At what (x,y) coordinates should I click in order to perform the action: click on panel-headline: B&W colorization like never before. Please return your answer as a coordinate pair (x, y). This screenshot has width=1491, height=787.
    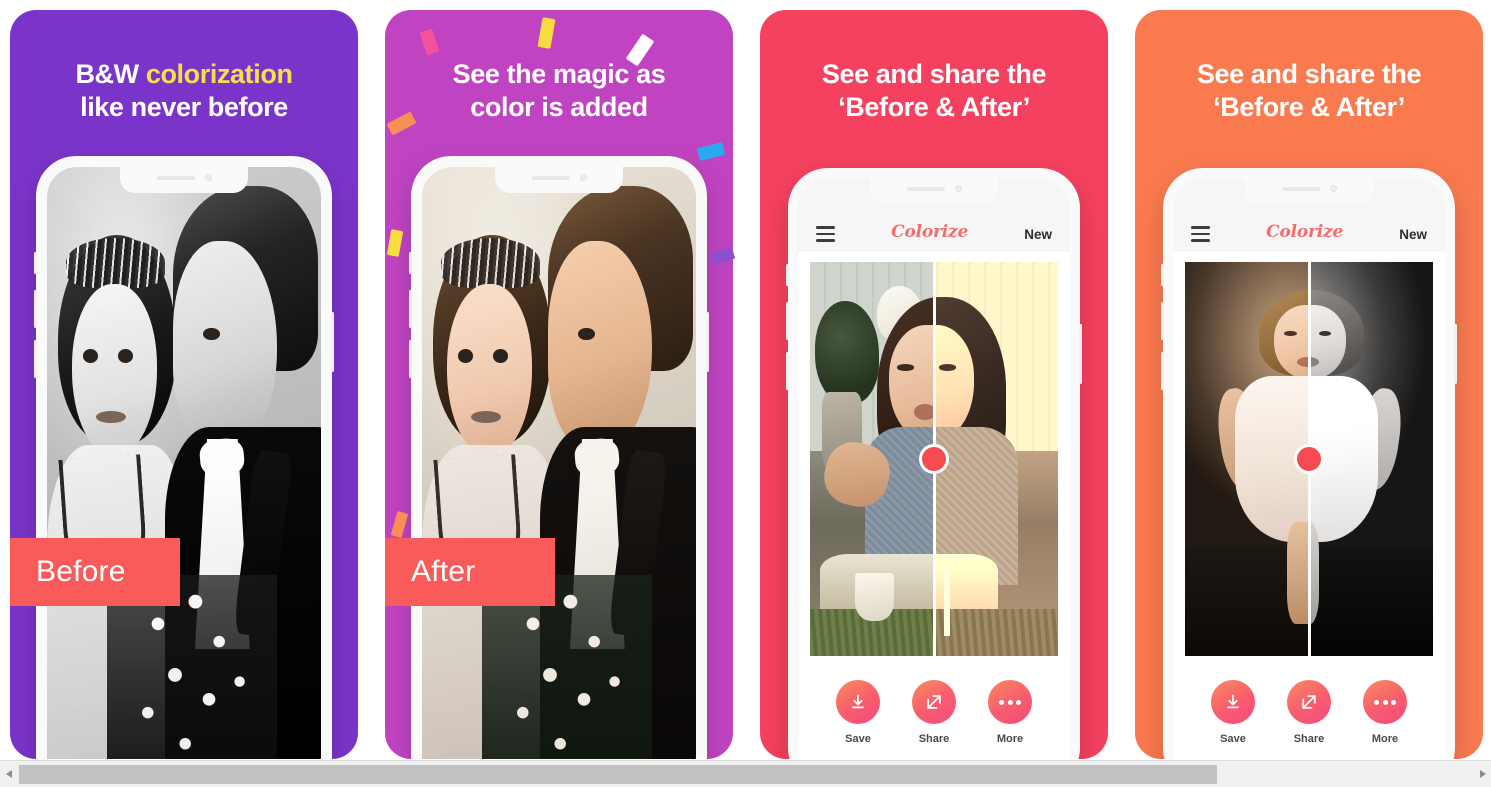
    Looking at the image, I should click on (184, 91).